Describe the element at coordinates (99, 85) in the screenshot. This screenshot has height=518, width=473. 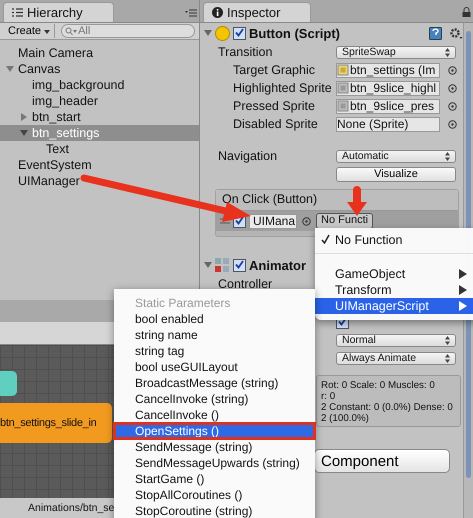
I see `hierarchy-item: img_background` at that location.